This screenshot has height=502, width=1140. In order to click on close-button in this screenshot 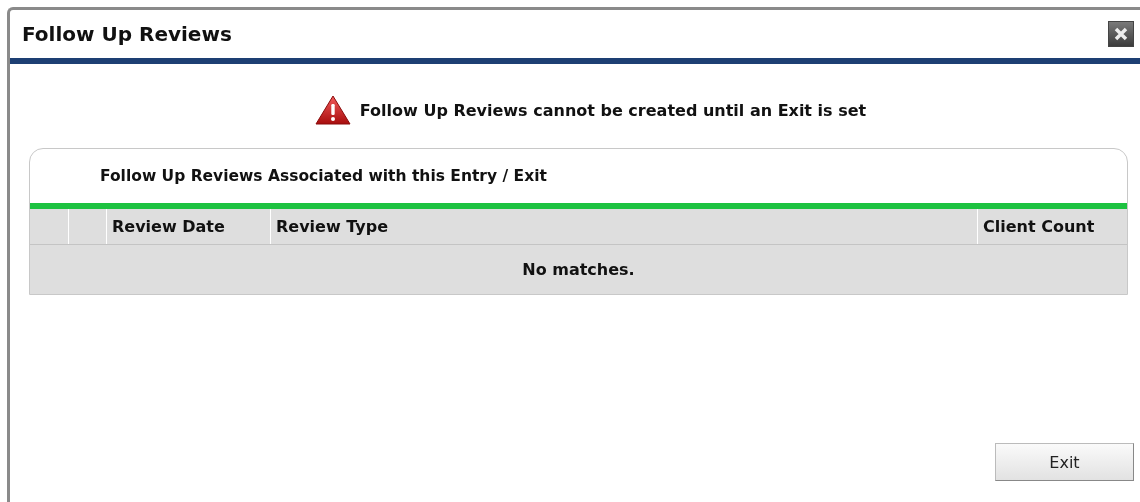, I will do `click(1121, 34)`.